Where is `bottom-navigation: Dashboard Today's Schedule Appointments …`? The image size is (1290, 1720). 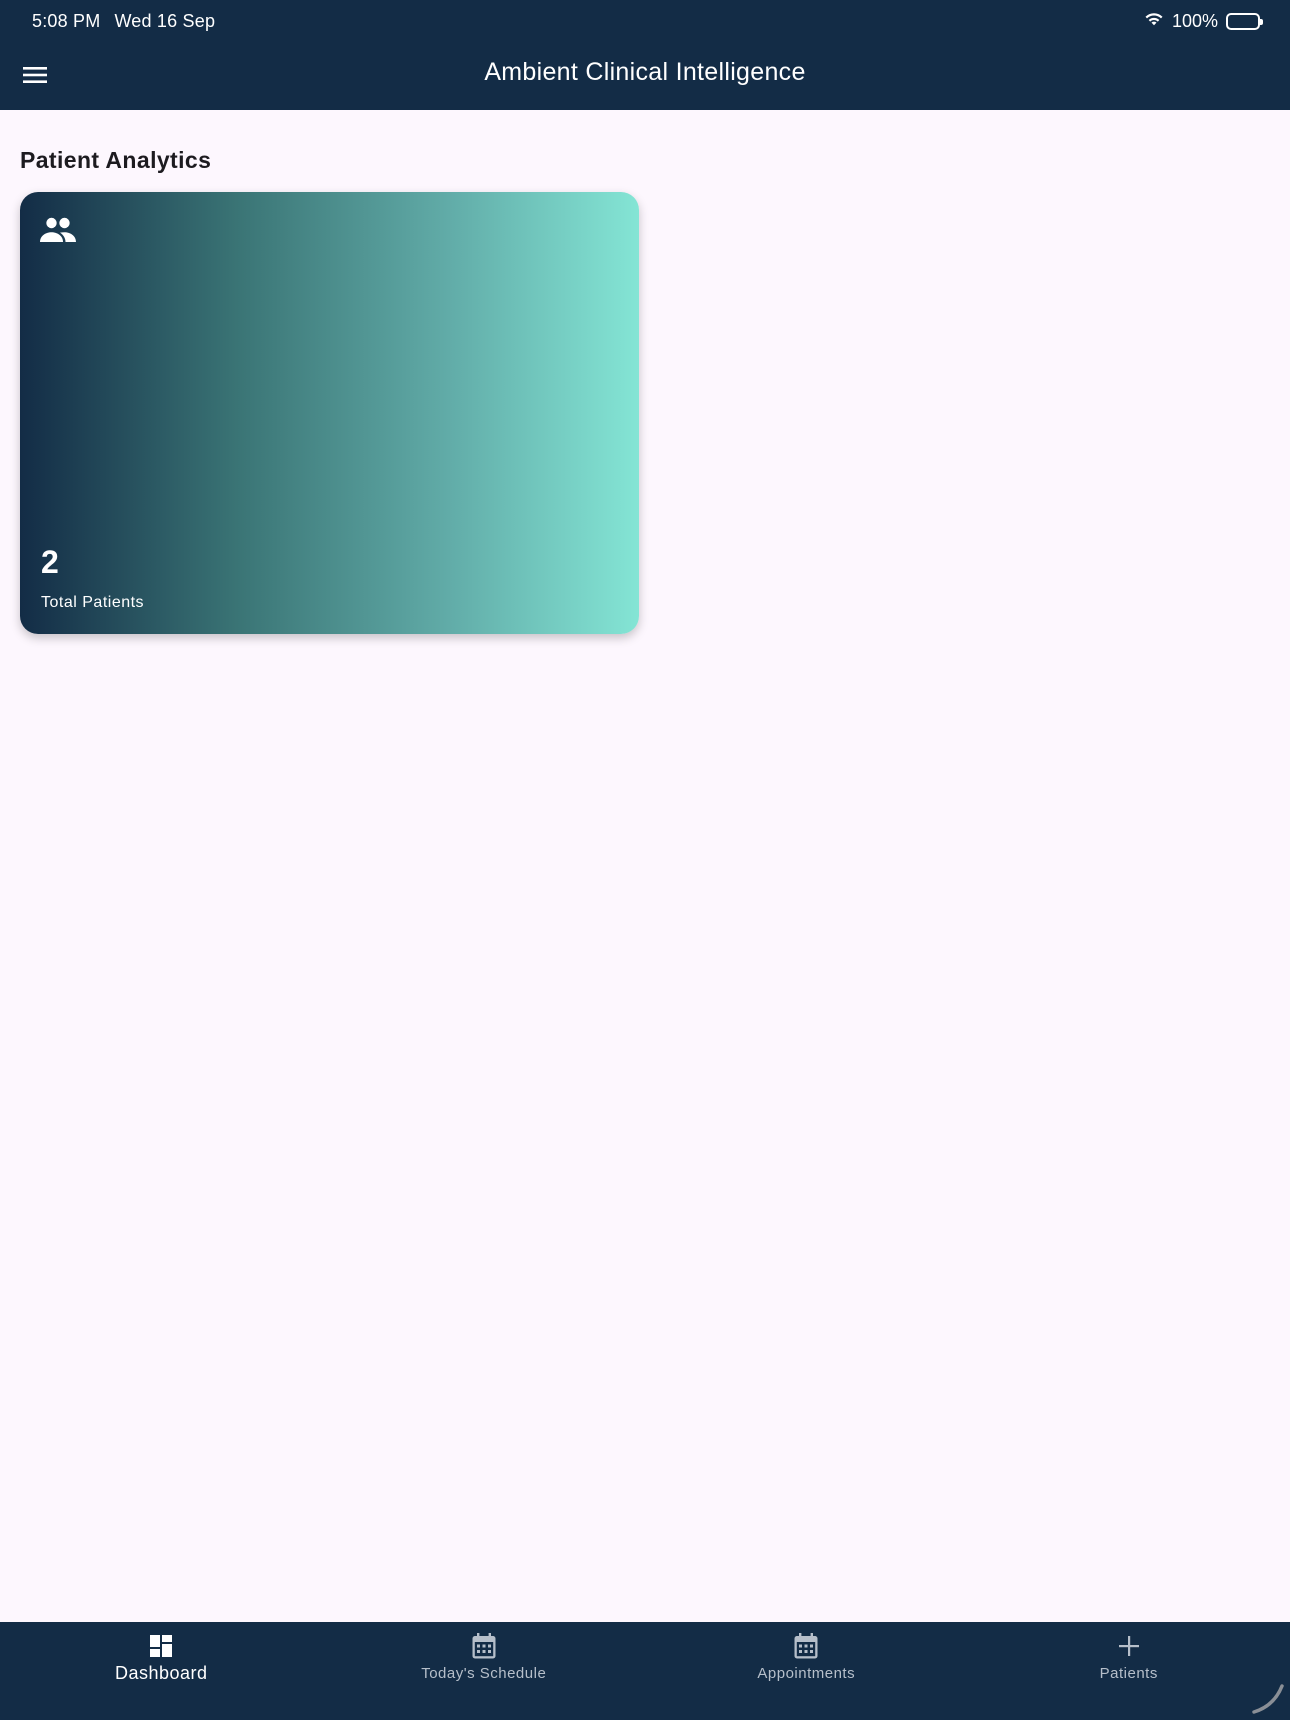 bottom-navigation: Dashboard Today's Schedule Appointments … is located at coordinates (645, 1671).